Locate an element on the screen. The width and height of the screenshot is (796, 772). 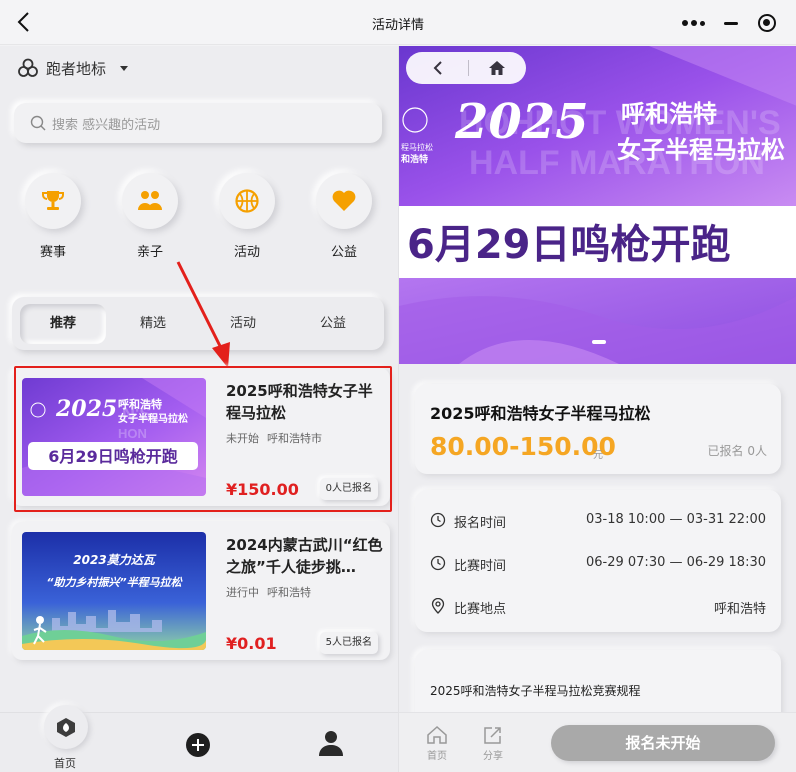
banner-subtitle: 女子半程马拉松 is located at coordinates (701, 150).